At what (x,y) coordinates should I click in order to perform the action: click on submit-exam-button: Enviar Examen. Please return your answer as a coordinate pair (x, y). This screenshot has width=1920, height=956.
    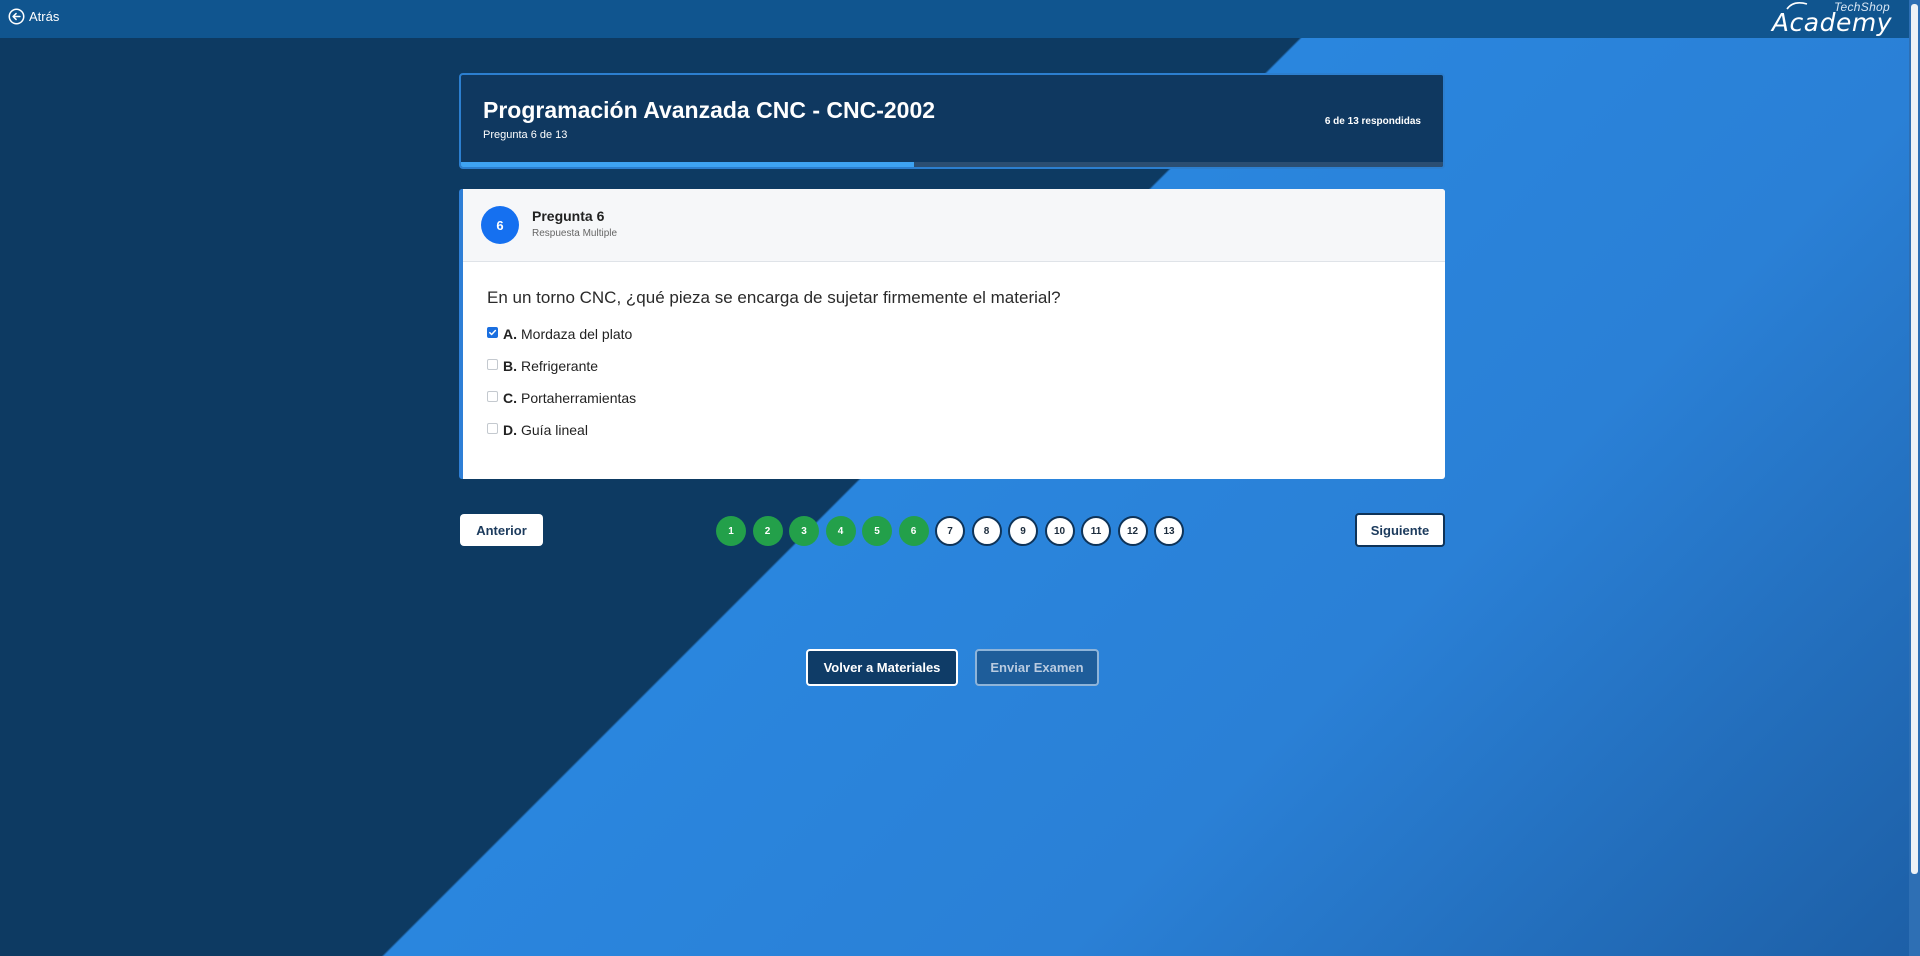
    Looking at the image, I should click on (1037, 667).